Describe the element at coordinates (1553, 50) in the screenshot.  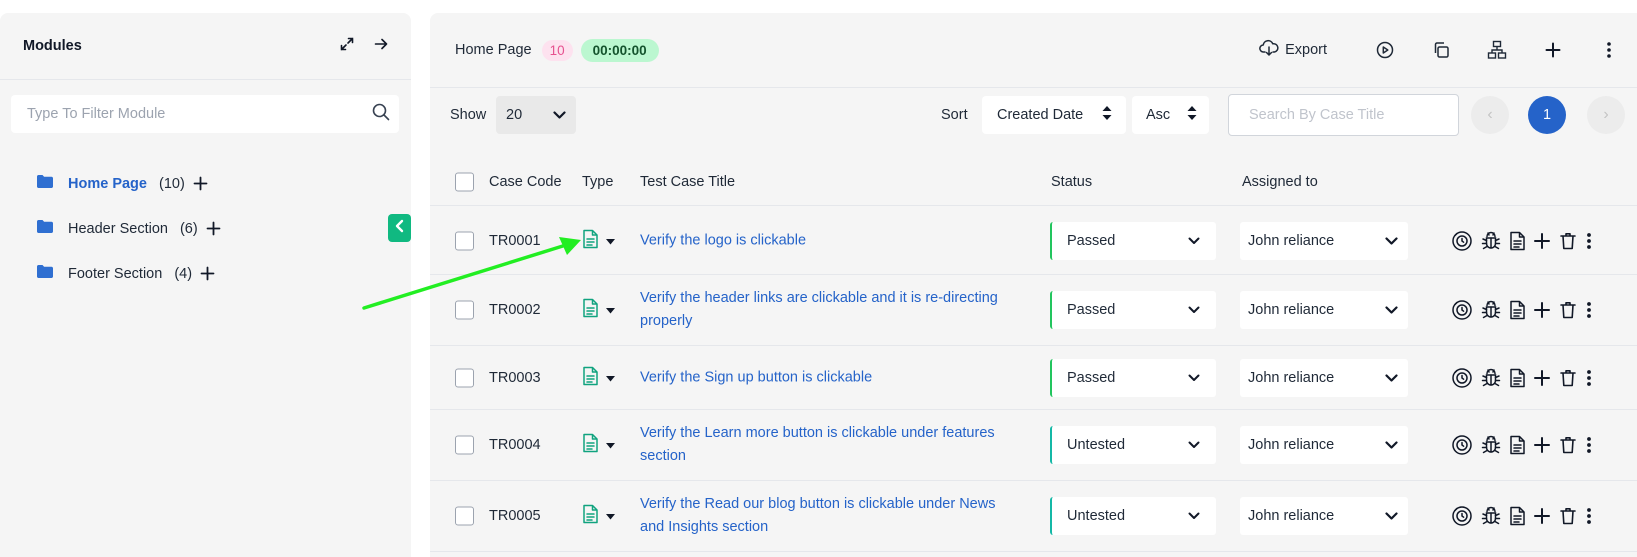
I see `add-icon` at that location.